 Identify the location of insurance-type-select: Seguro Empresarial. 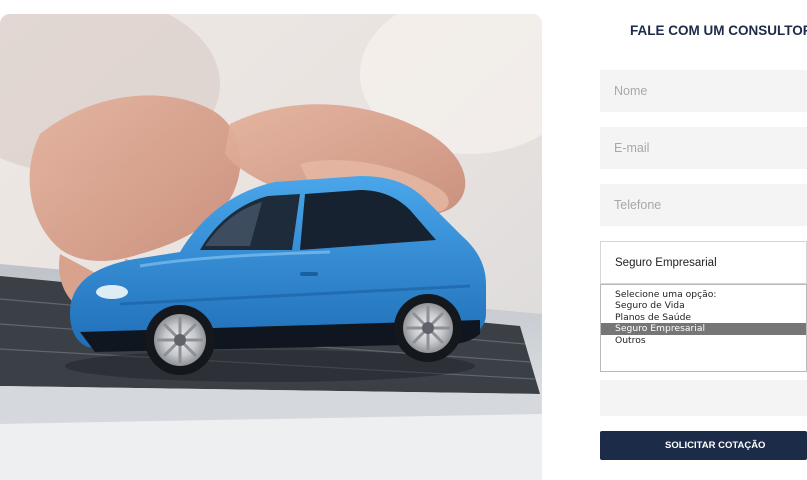
(703, 262).